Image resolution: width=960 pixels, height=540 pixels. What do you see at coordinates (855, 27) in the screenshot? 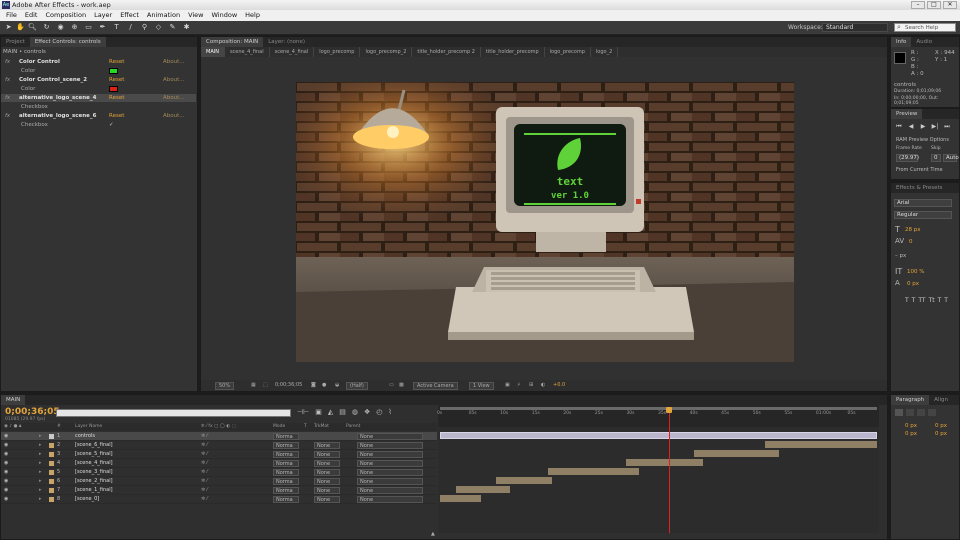
I see `workspace-select: Standard` at bounding box center [855, 27].